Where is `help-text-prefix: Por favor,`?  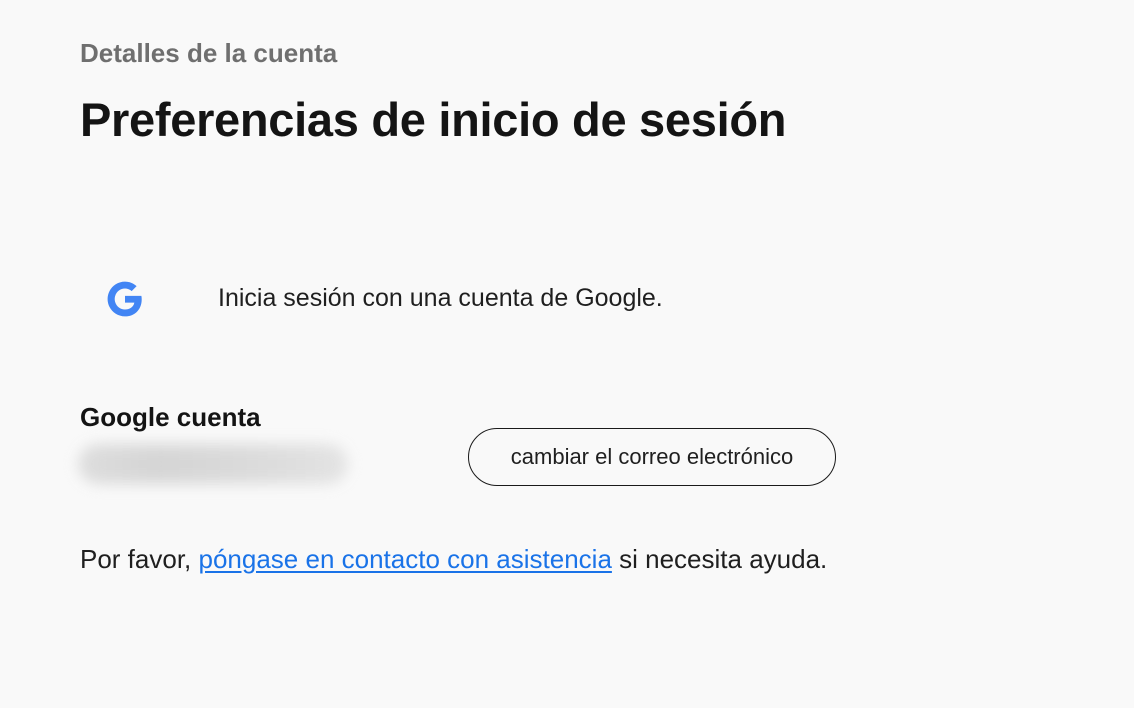 help-text-prefix: Por favor, is located at coordinates (139, 559).